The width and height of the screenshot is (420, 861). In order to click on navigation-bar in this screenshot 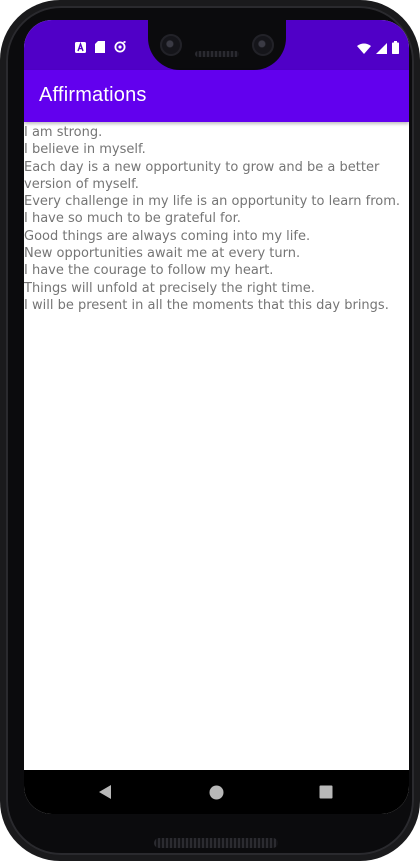, I will do `click(216, 792)`.